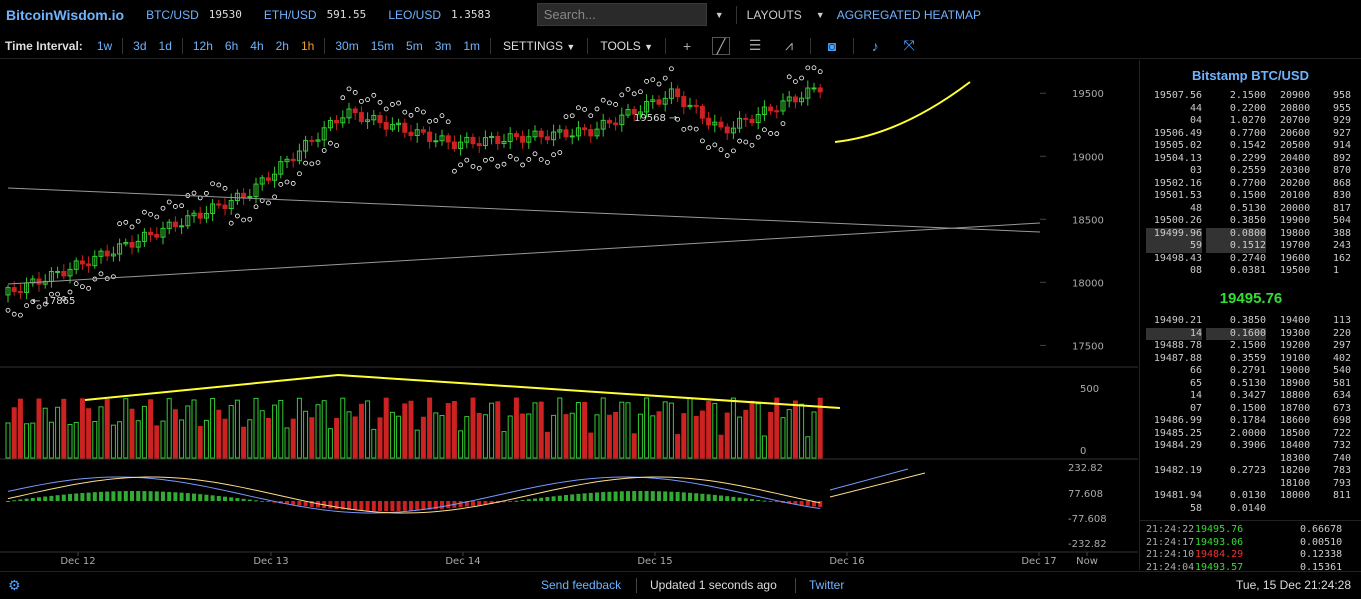 Image resolution: width=1361 pixels, height=599 pixels. Describe the element at coordinates (789, 45) in the screenshot. I see `fan-icon: ⩘` at that location.